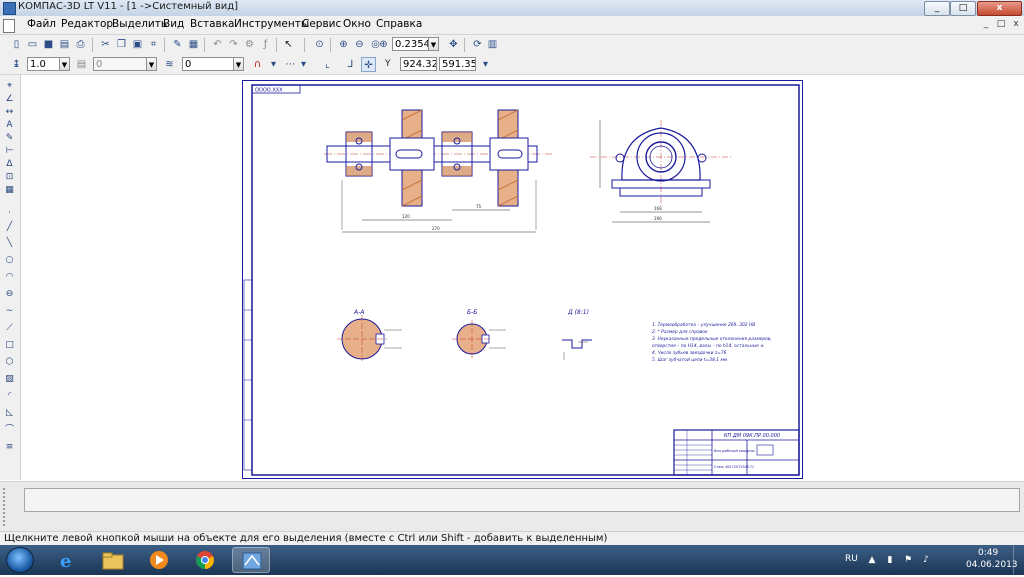  Describe the element at coordinates (9, 311) in the screenshot. I see `spline-icon: ∼` at that location.